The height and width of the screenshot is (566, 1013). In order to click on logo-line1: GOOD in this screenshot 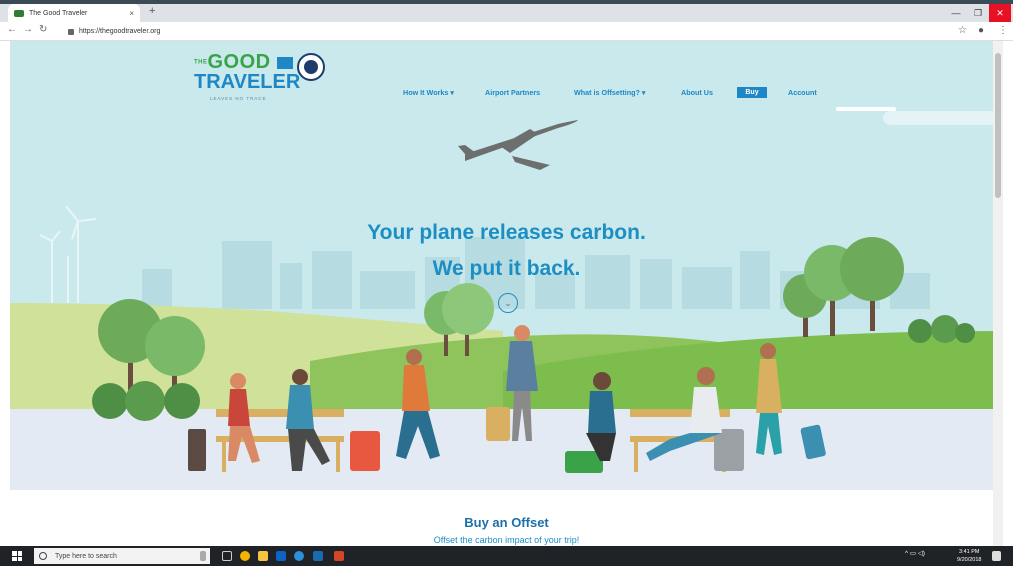, I will do `click(239, 62)`.